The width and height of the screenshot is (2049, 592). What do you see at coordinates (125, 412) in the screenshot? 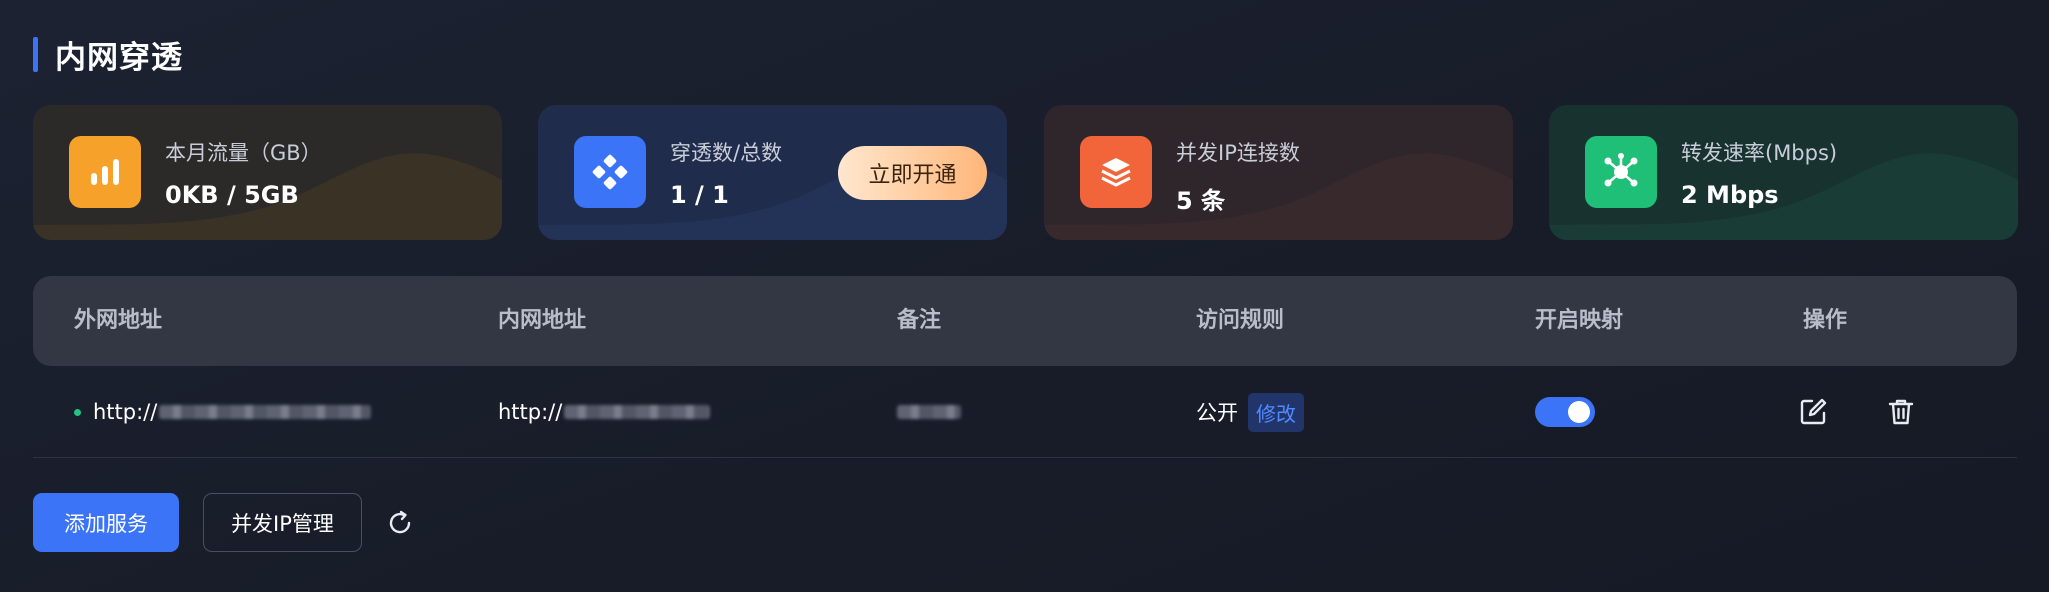
I see `external-address: http://` at bounding box center [125, 412].